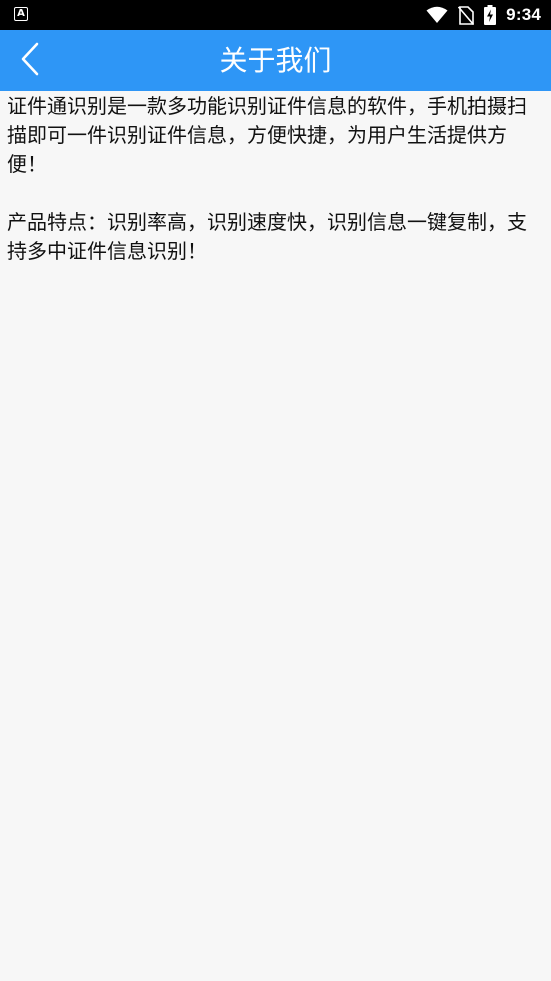 The image size is (551, 981). I want to click on no-sim-icon, so click(466, 15).